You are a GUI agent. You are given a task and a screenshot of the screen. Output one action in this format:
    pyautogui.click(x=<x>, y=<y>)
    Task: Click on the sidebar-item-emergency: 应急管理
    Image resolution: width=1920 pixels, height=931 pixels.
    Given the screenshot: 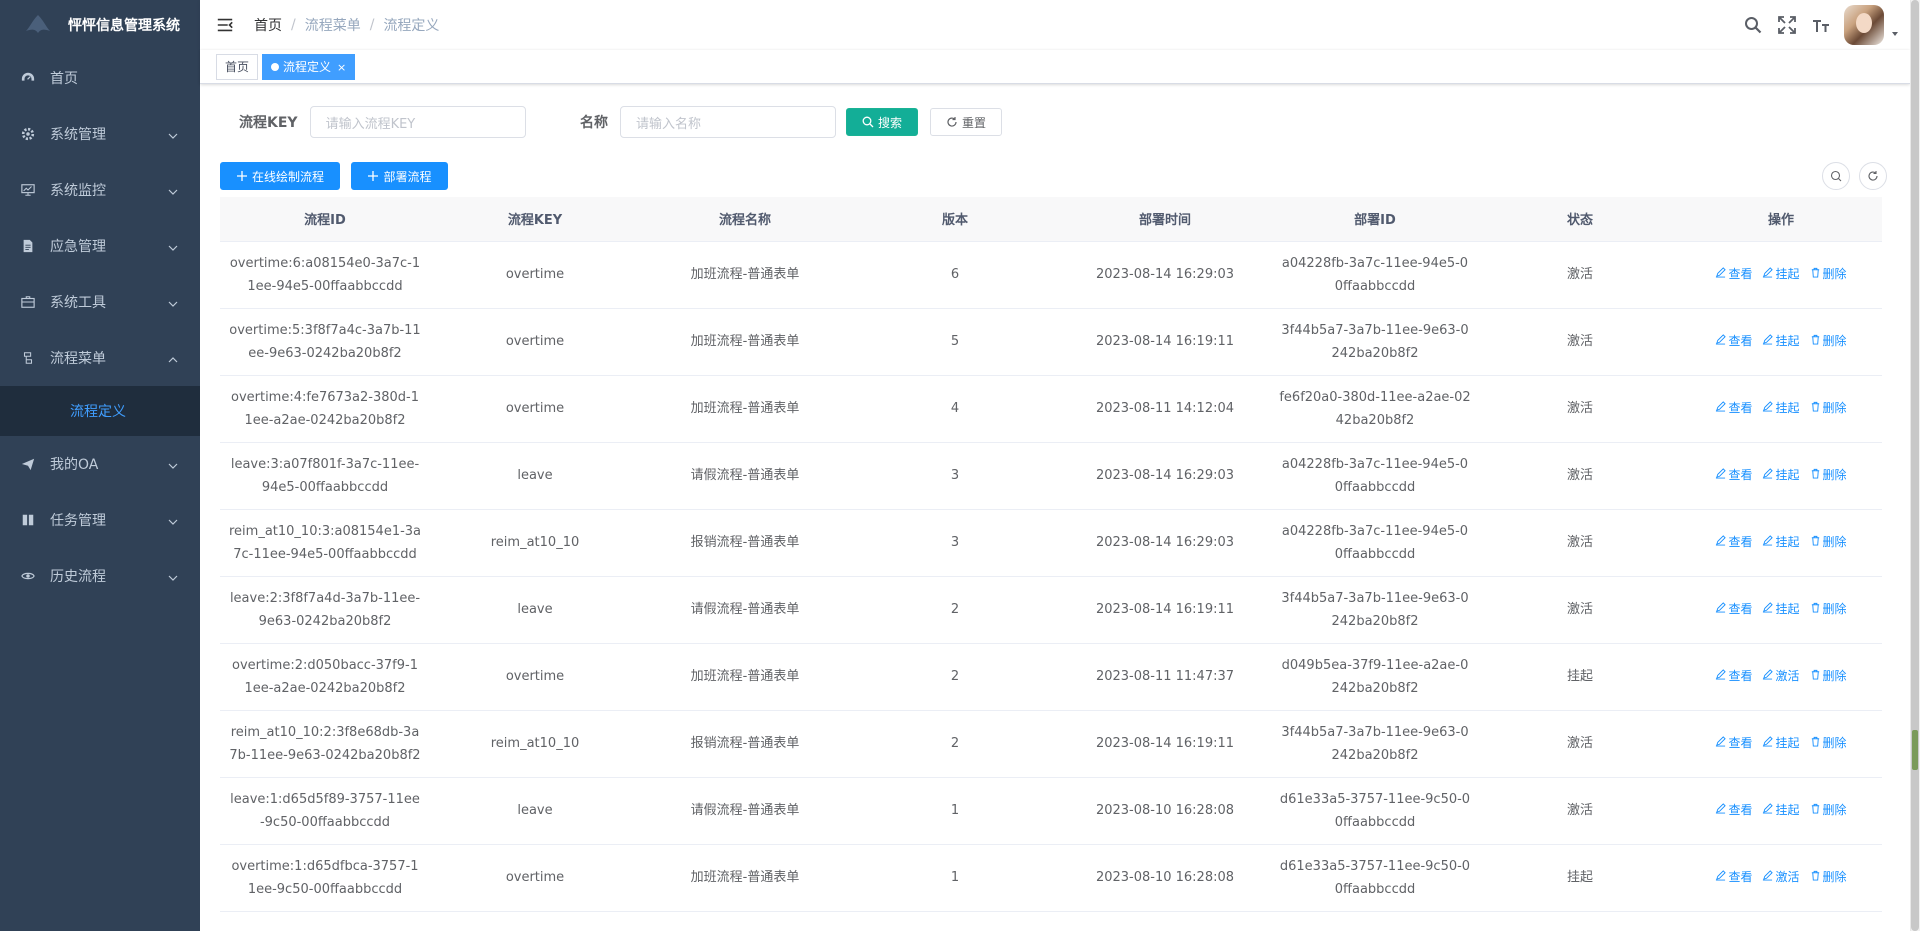 What is the action you would take?
    pyautogui.click(x=100, y=246)
    